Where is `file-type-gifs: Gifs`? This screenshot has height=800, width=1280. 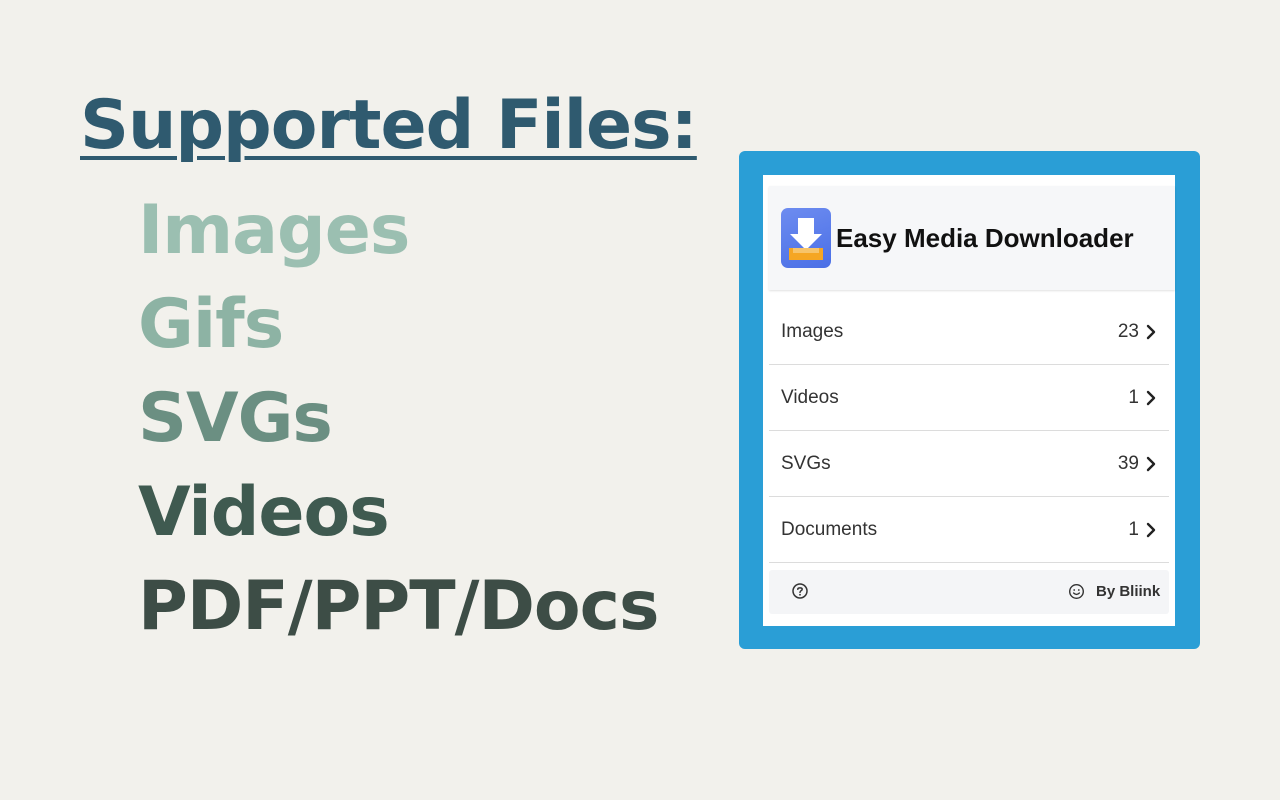 file-type-gifs: Gifs is located at coordinates (211, 324).